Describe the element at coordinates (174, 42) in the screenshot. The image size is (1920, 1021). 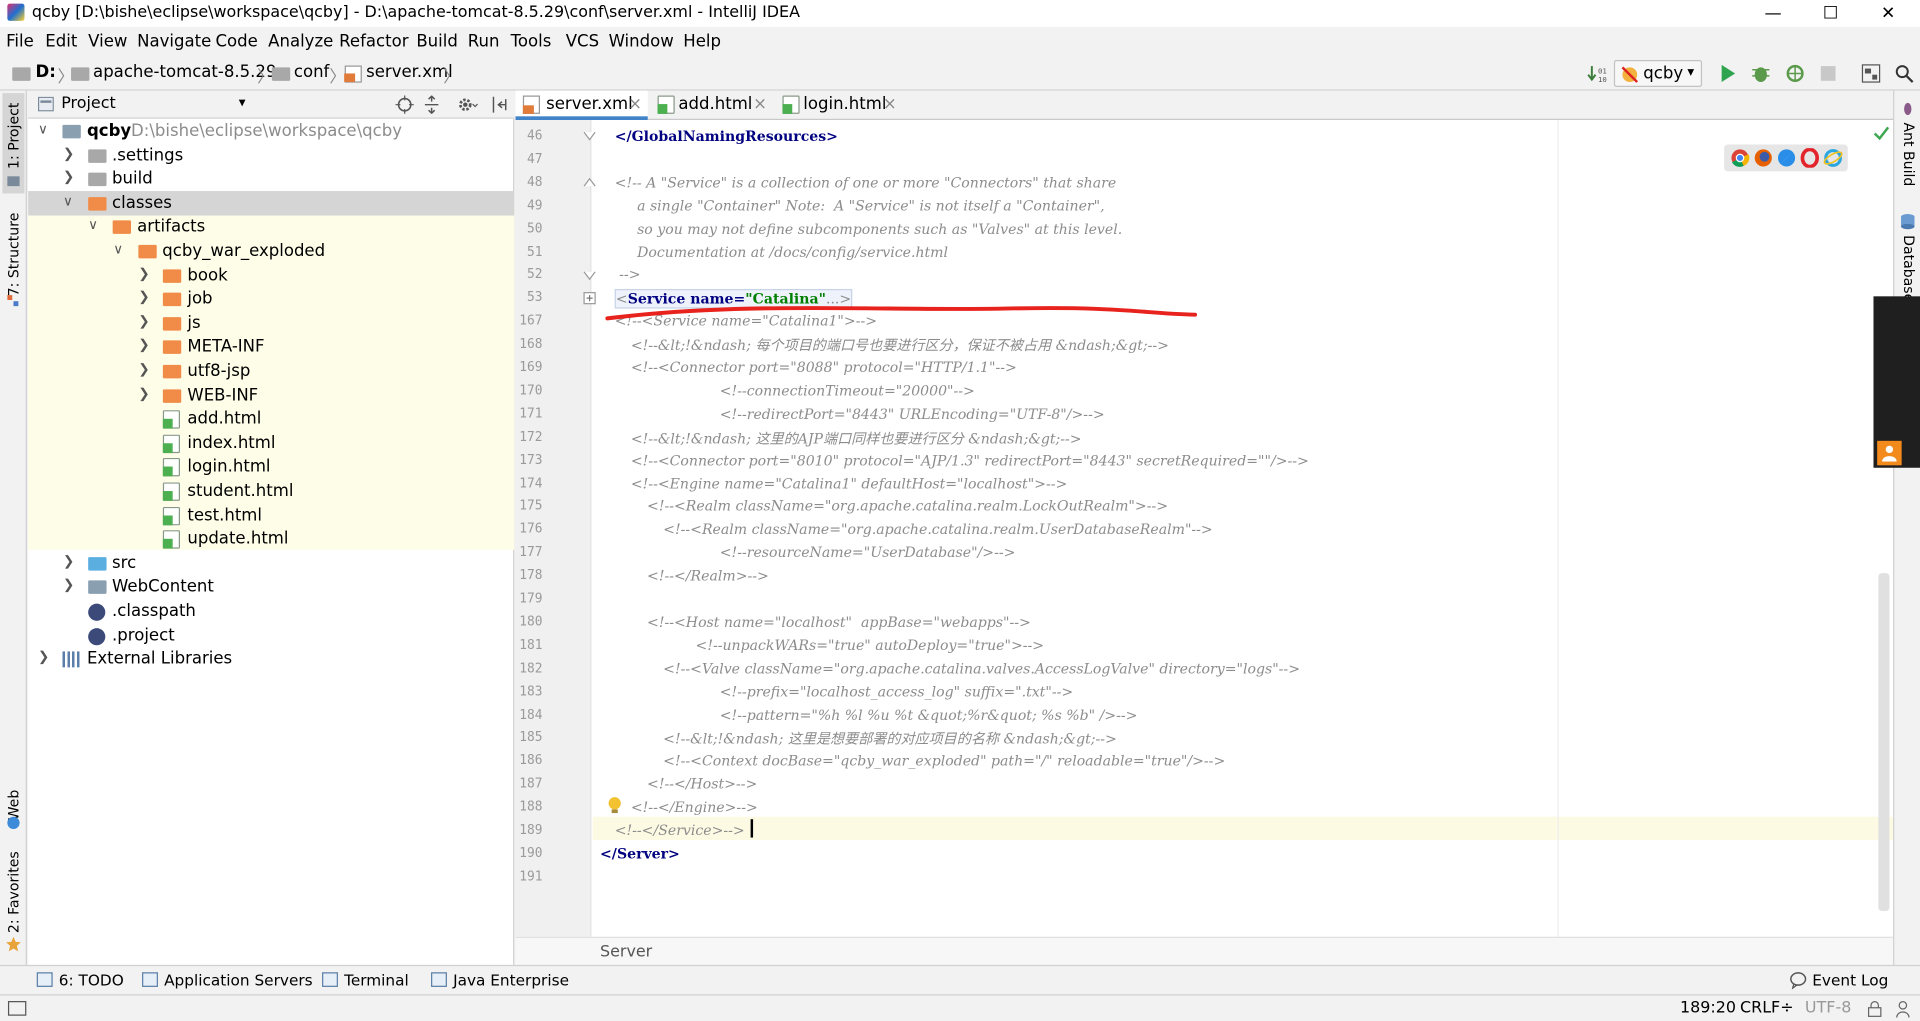
I see `menu-navigate: Navigate` at that location.